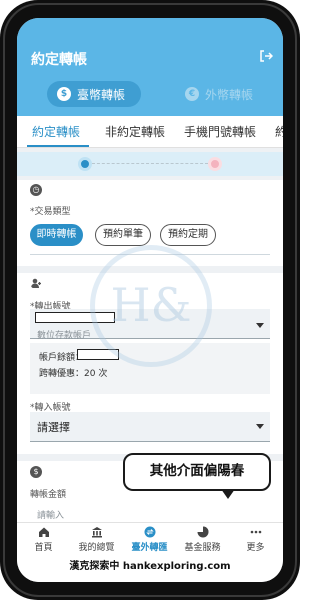 The width and height of the screenshot is (320, 600). I want to click on fee-waiver-count: 跨轉優惠：20 次, so click(73, 374).